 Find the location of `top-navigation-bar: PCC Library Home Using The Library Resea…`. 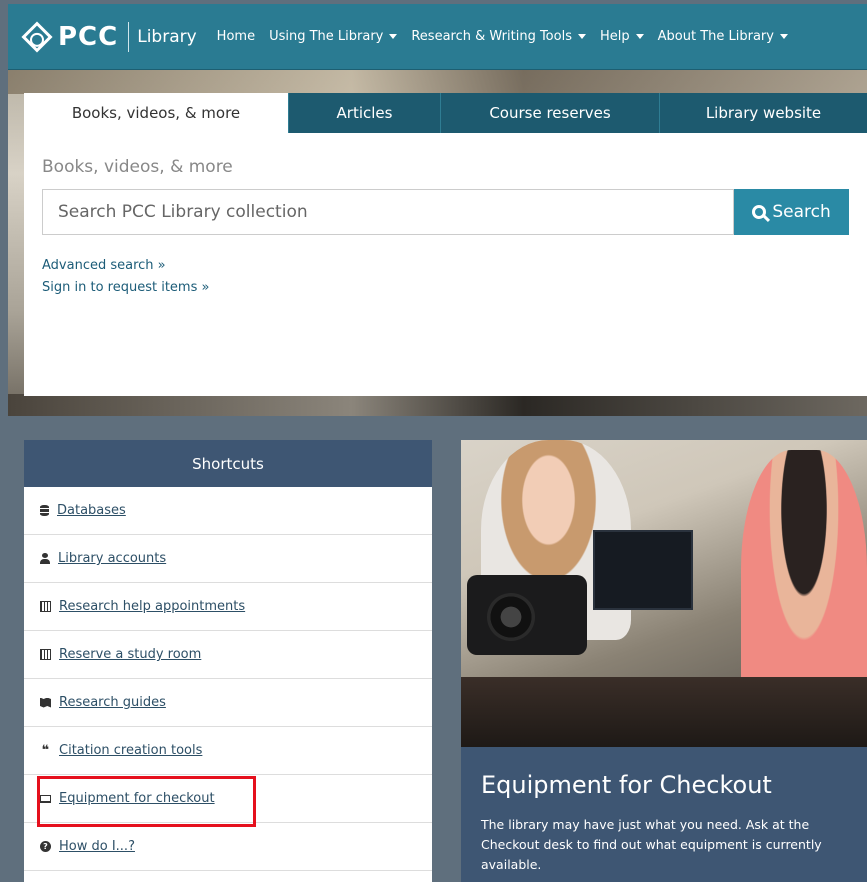

top-navigation-bar: PCC Library Home Using The Library Resea… is located at coordinates (437, 37).